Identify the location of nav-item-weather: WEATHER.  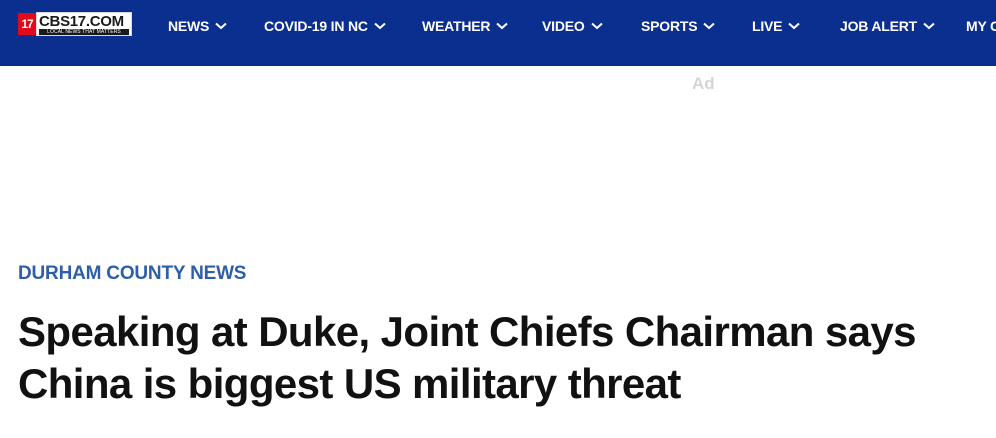
(465, 26).